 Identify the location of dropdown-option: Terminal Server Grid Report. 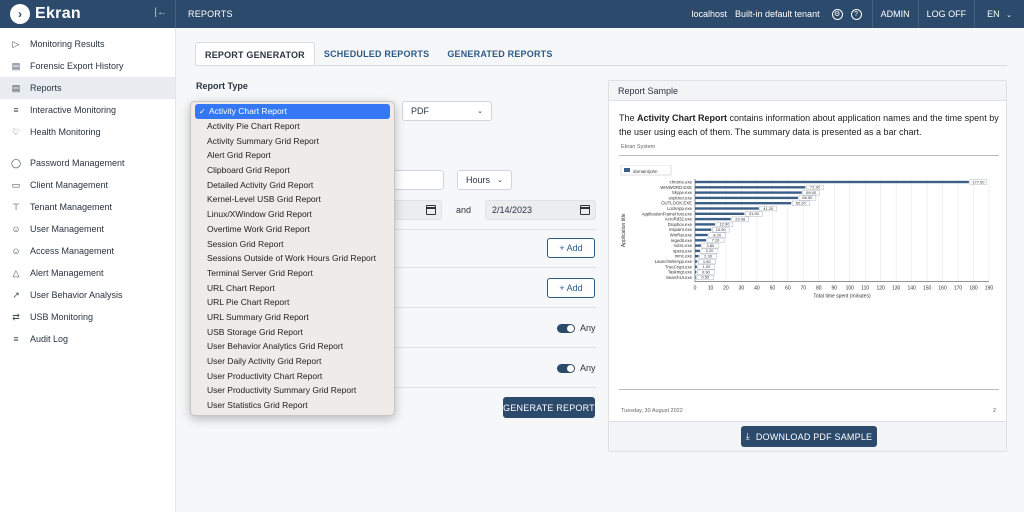
(292, 273).